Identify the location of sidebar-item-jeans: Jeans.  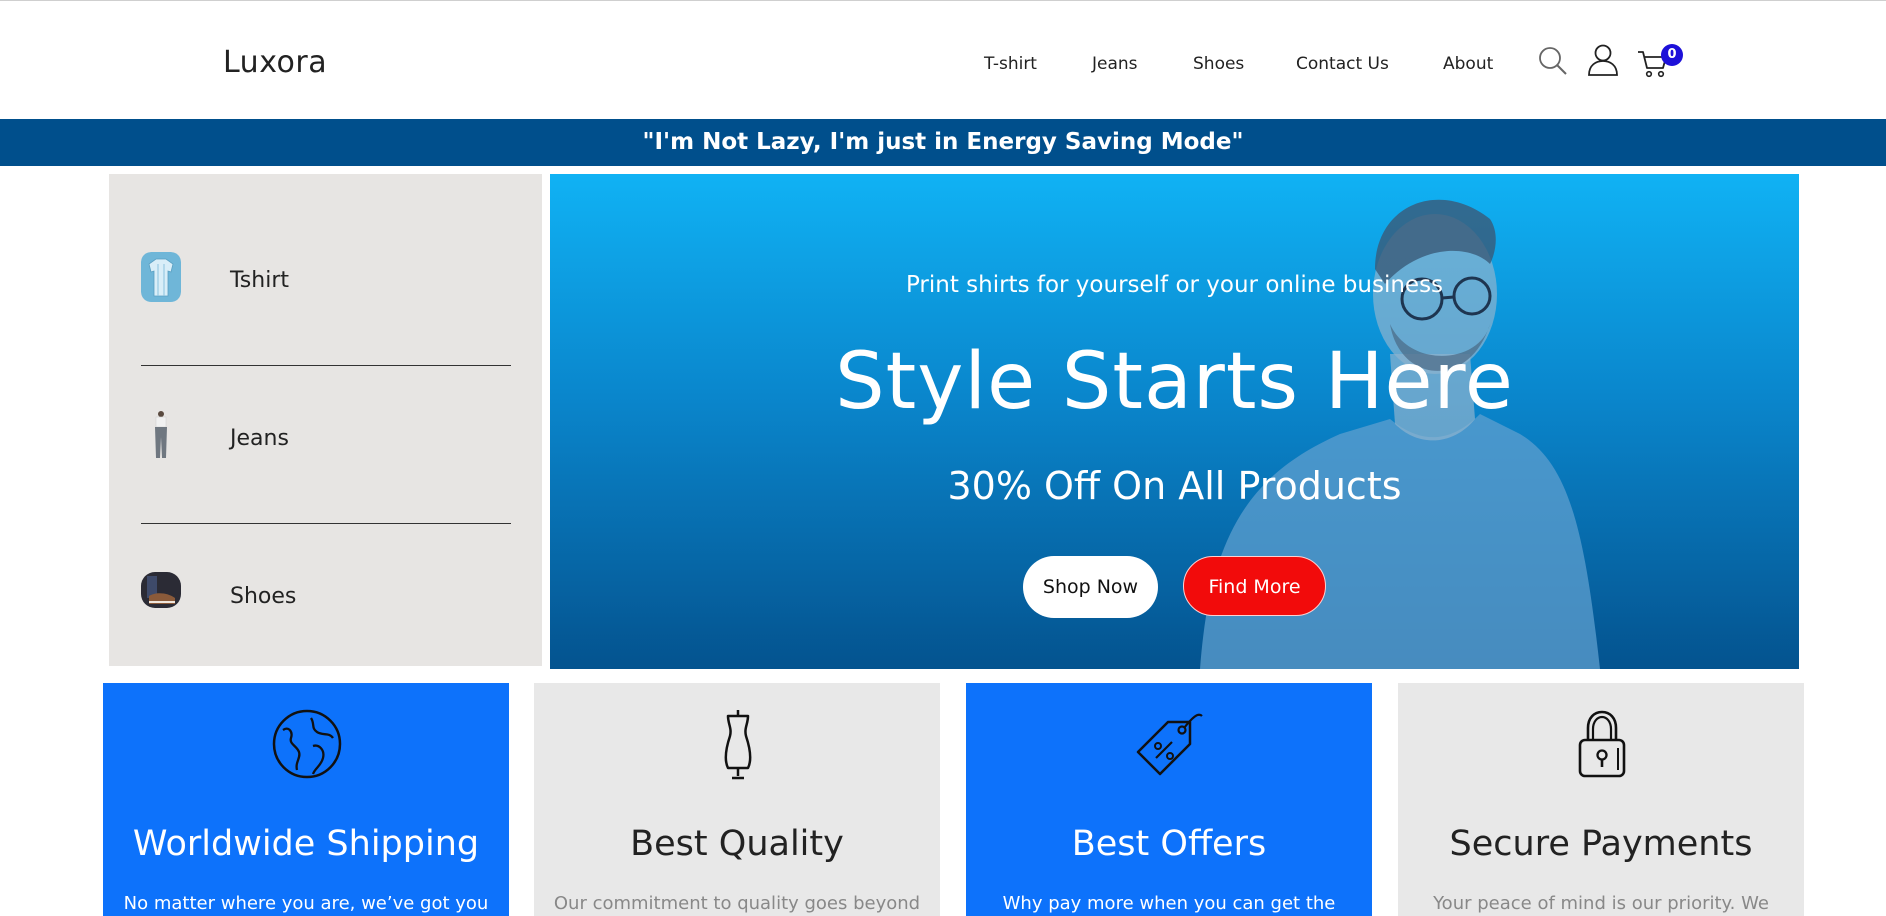
(326, 440).